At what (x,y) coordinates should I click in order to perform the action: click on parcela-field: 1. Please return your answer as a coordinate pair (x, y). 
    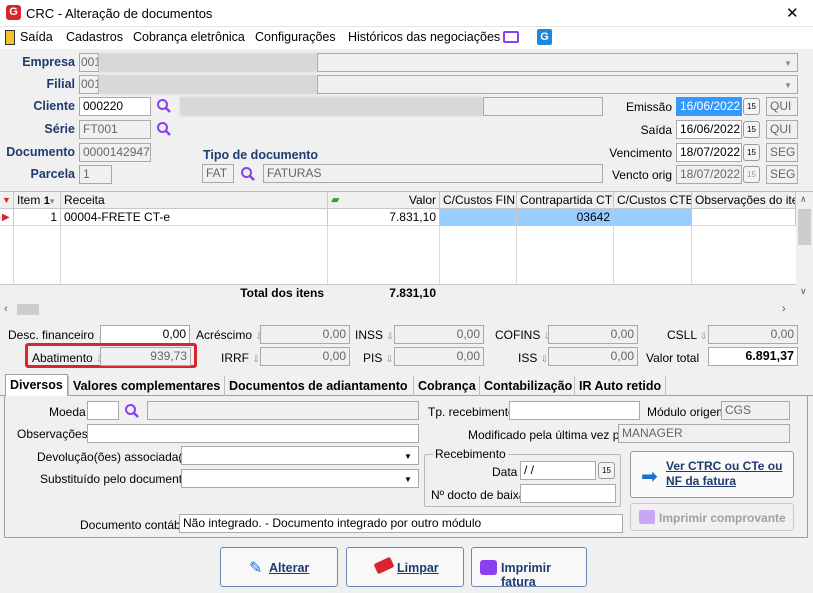
    Looking at the image, I should click on (95, 174).